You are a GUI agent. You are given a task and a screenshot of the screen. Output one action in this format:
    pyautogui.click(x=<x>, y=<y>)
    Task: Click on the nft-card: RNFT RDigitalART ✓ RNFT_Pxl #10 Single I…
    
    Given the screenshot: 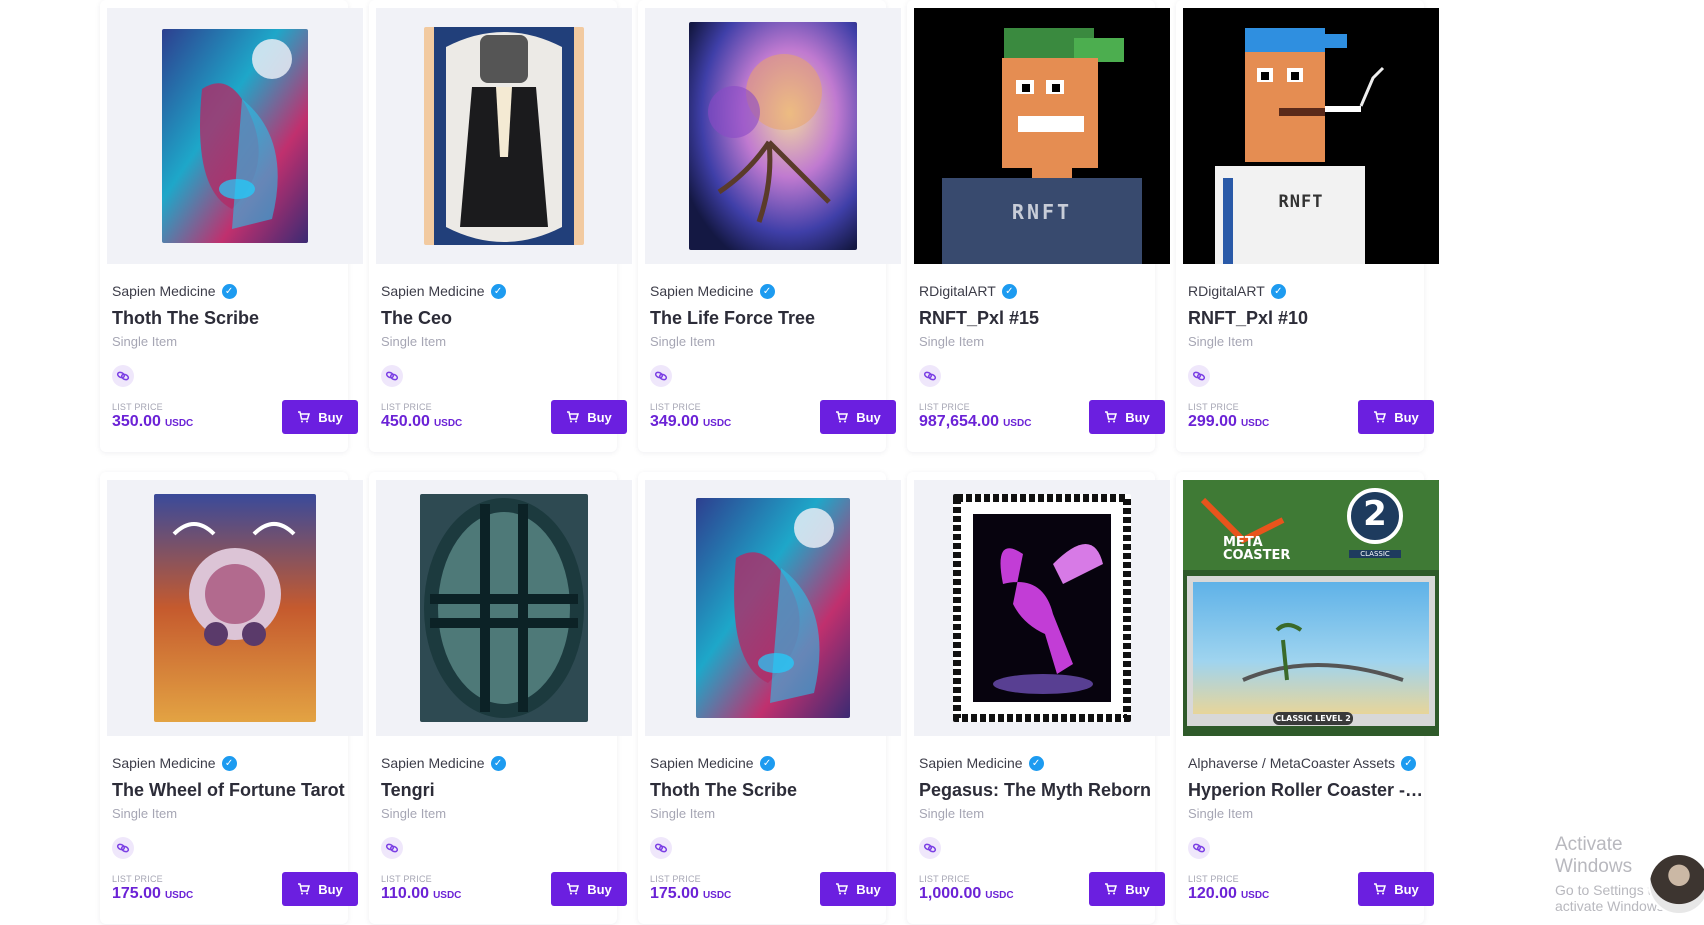 What is the action you would take?
    pyautogui.click(x=1307, y=226)
    